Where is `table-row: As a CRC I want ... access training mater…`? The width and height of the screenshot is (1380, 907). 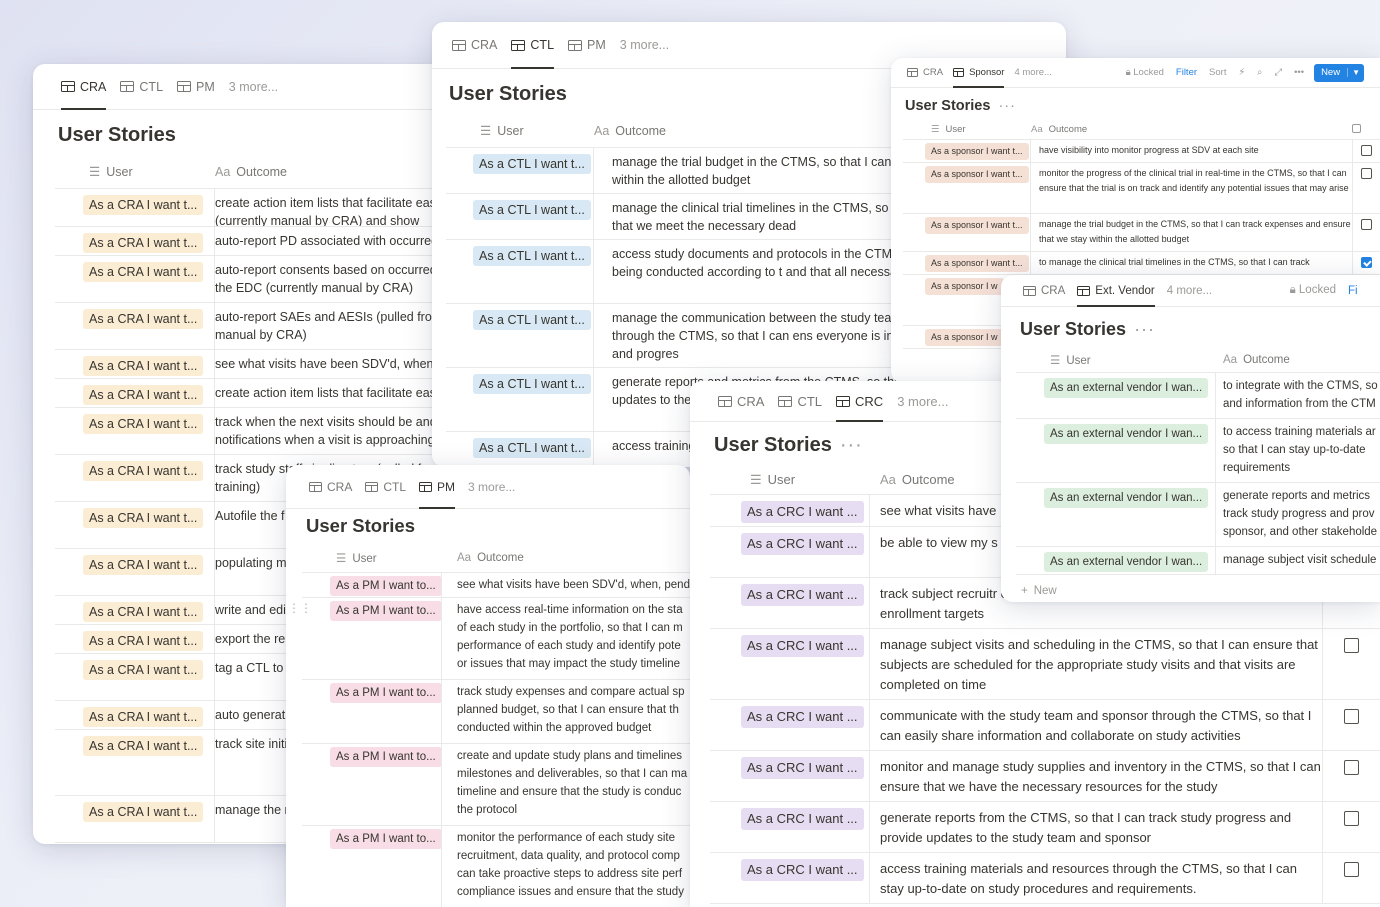
table-row: As a CRC I want ... access training mater… is located at coordinates (1045, 878).